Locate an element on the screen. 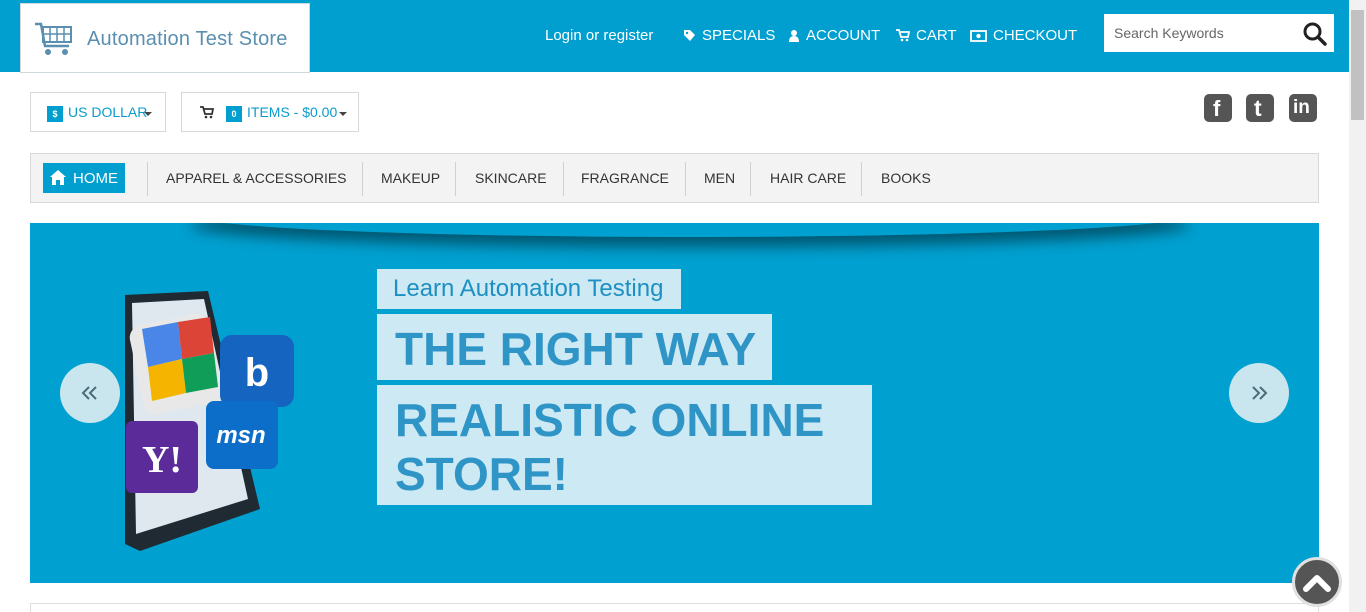  nav-home-label: HOME is located at coordinates (95, 178).